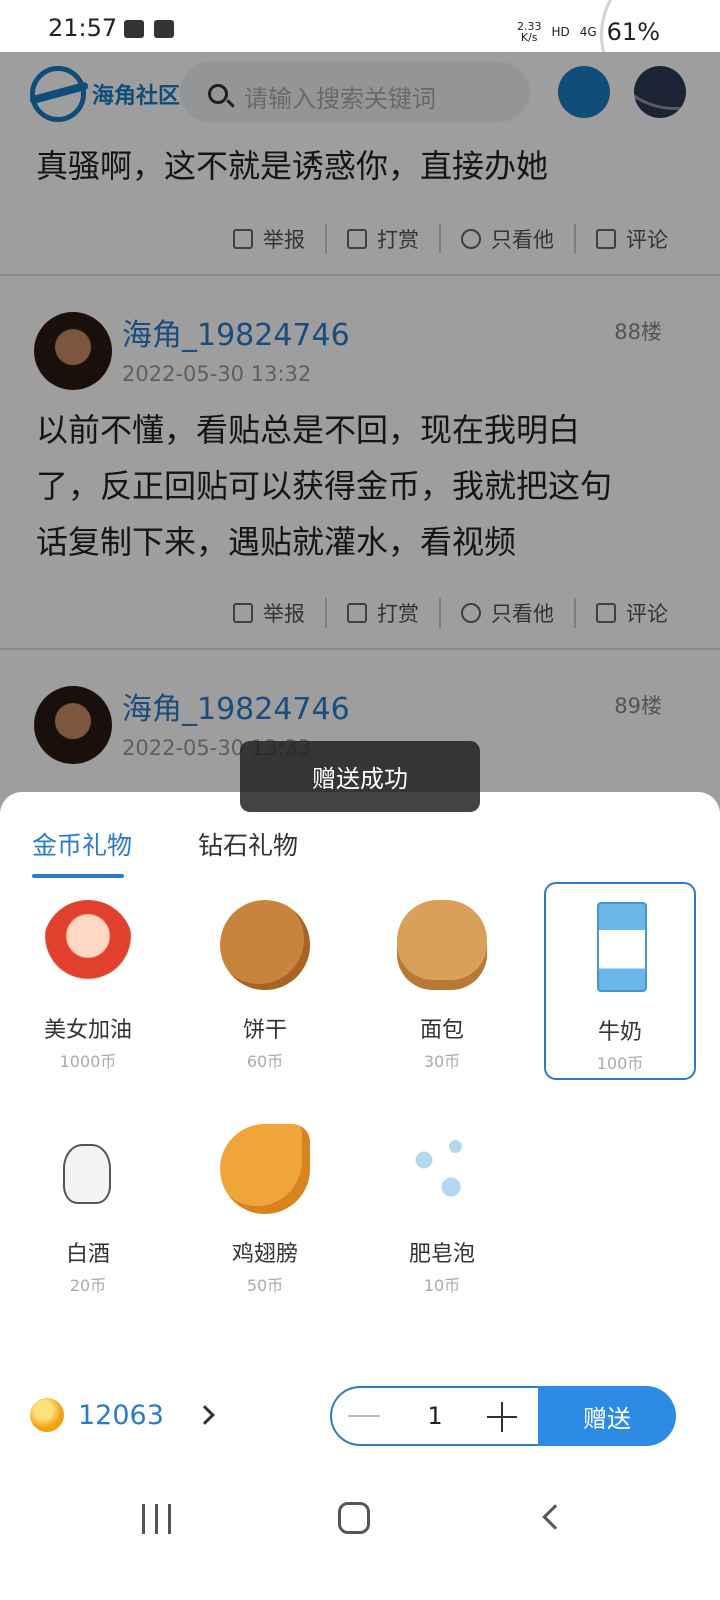 The width and height of the screenshot is (720, 1600). I want to click on soap-bubble-icon, so click(442, 1169).